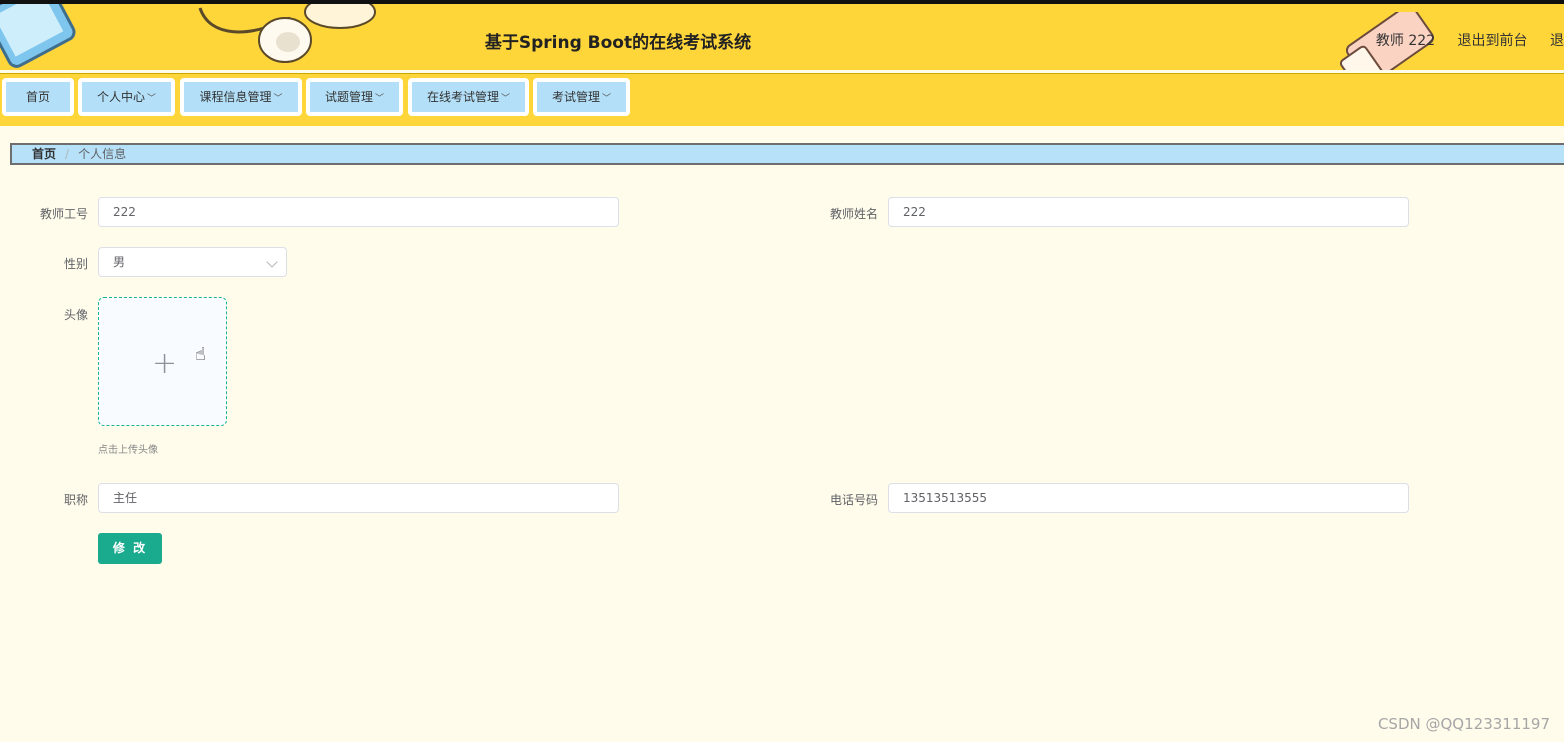 The height and width of the screenshot is (742, 1564). I want to click on plus-icon: +, so click(165, 363).